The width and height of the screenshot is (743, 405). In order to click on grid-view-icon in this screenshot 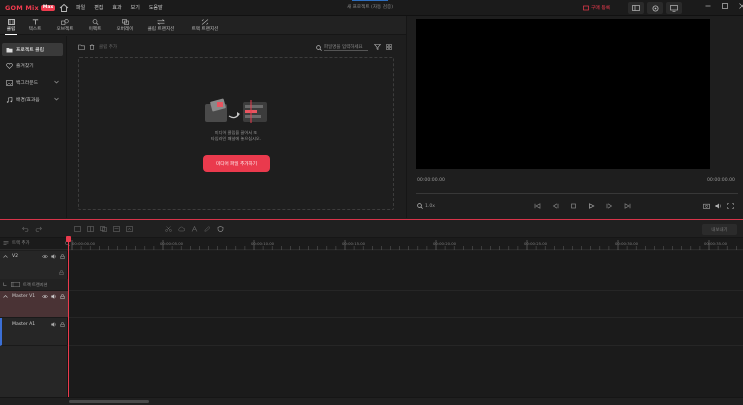, I will do `click(389, 47)`.